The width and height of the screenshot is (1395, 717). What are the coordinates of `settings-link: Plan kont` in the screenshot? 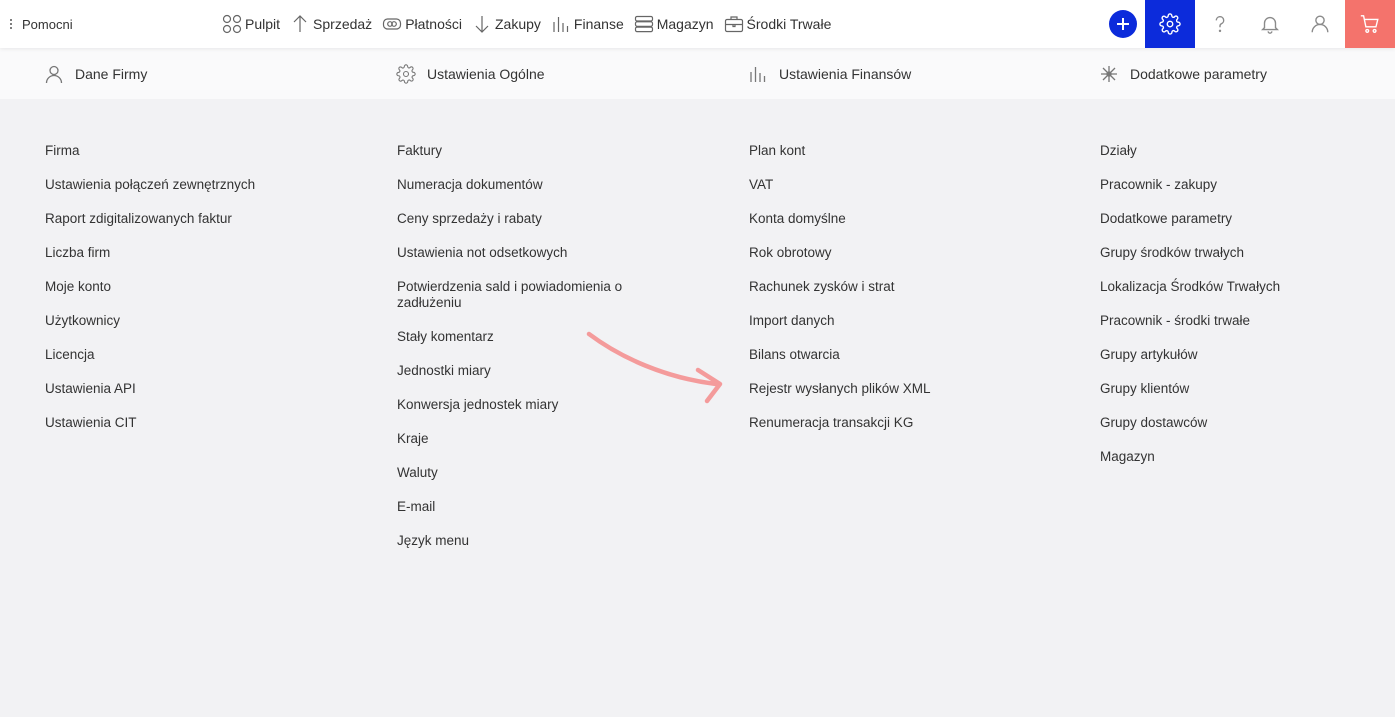 It's located at (899, 151).